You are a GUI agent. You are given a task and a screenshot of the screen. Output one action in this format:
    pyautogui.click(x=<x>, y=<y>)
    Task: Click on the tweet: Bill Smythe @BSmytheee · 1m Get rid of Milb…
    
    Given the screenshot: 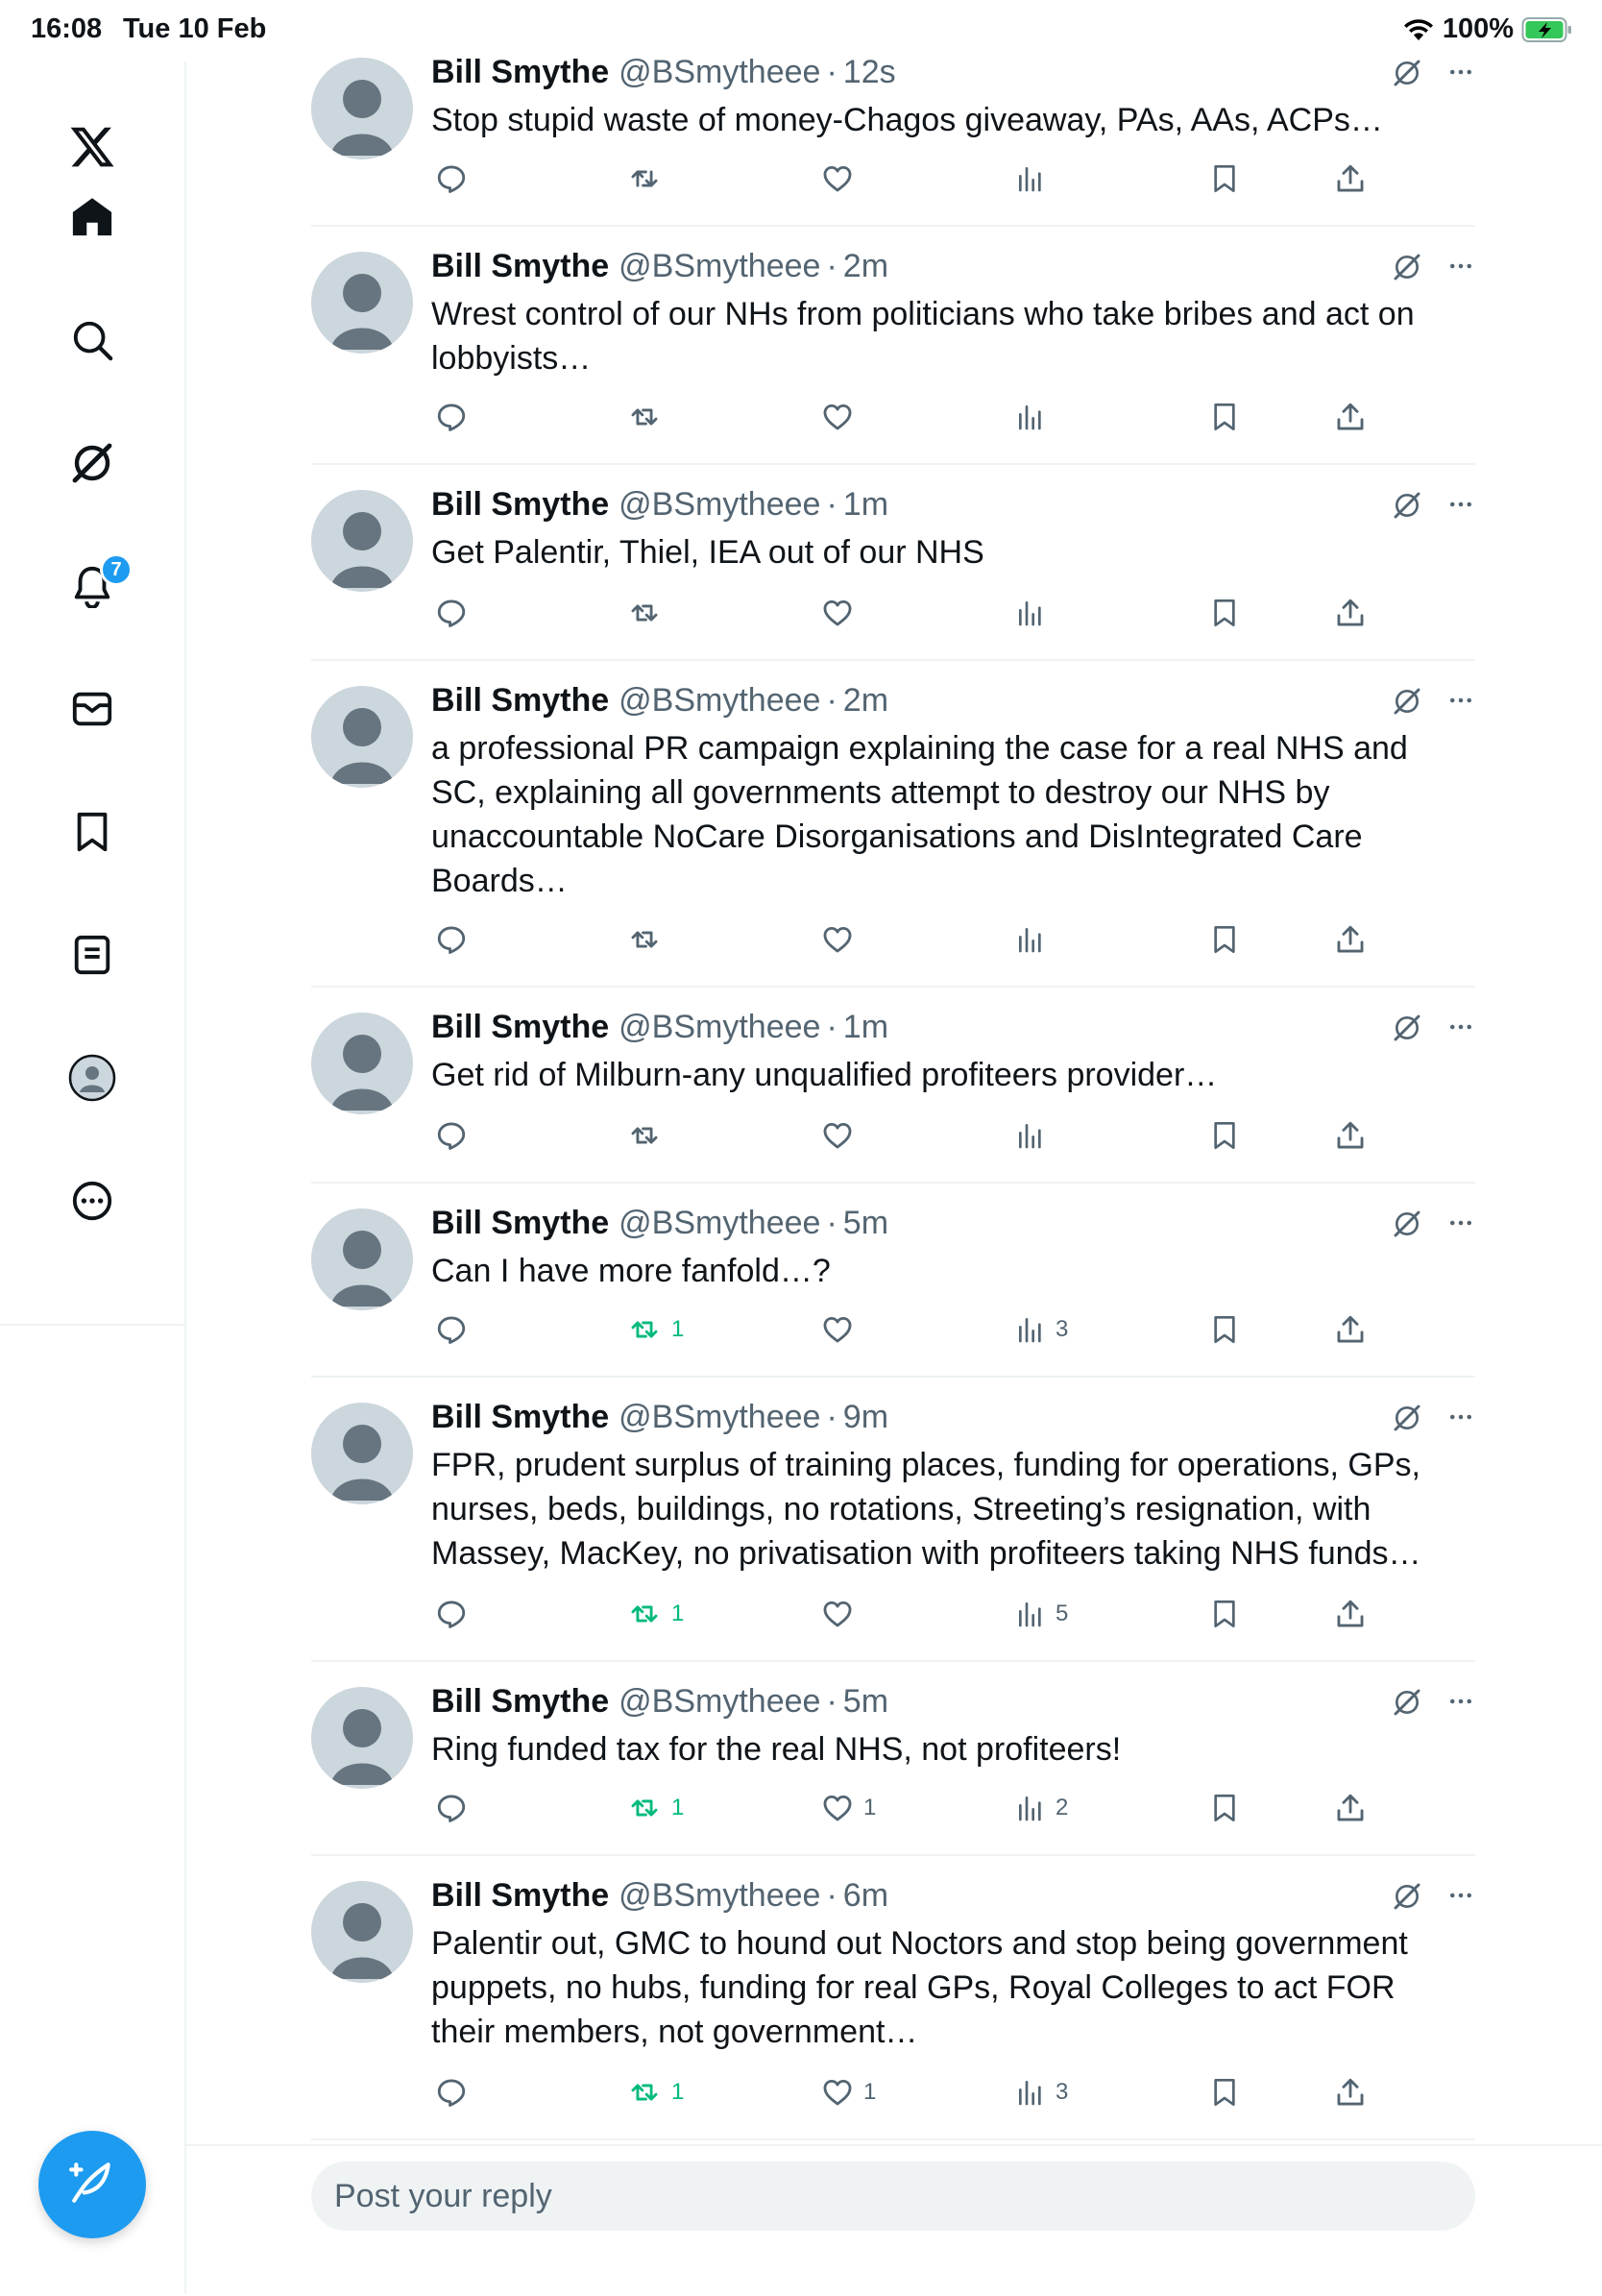 What is the action you would take?
    pyautogui.click(x=893, y=1086)
    